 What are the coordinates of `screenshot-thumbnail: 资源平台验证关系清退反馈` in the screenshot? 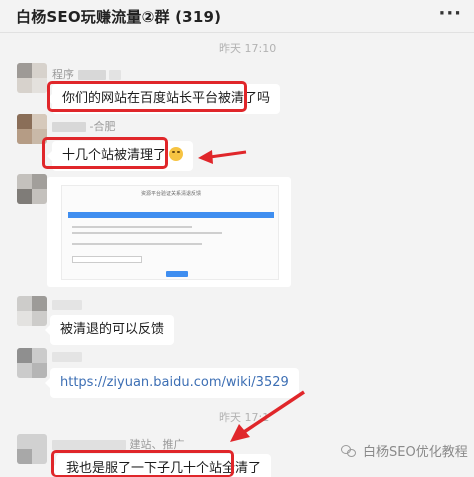 It's located at (170, 232).